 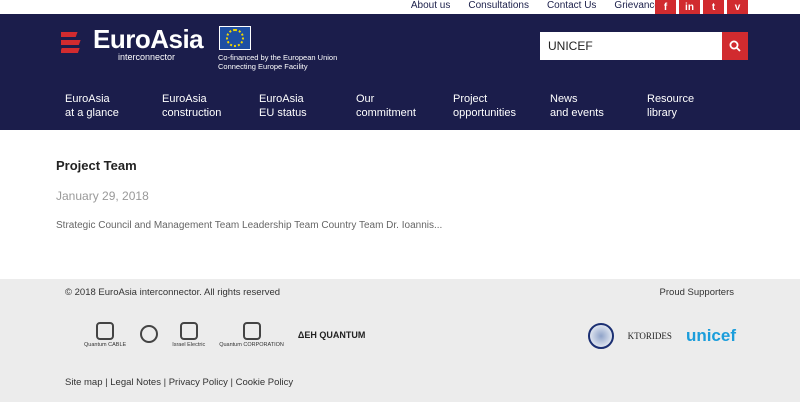 I want to click on deh-emblem-logo, so click(x=149, y=335).